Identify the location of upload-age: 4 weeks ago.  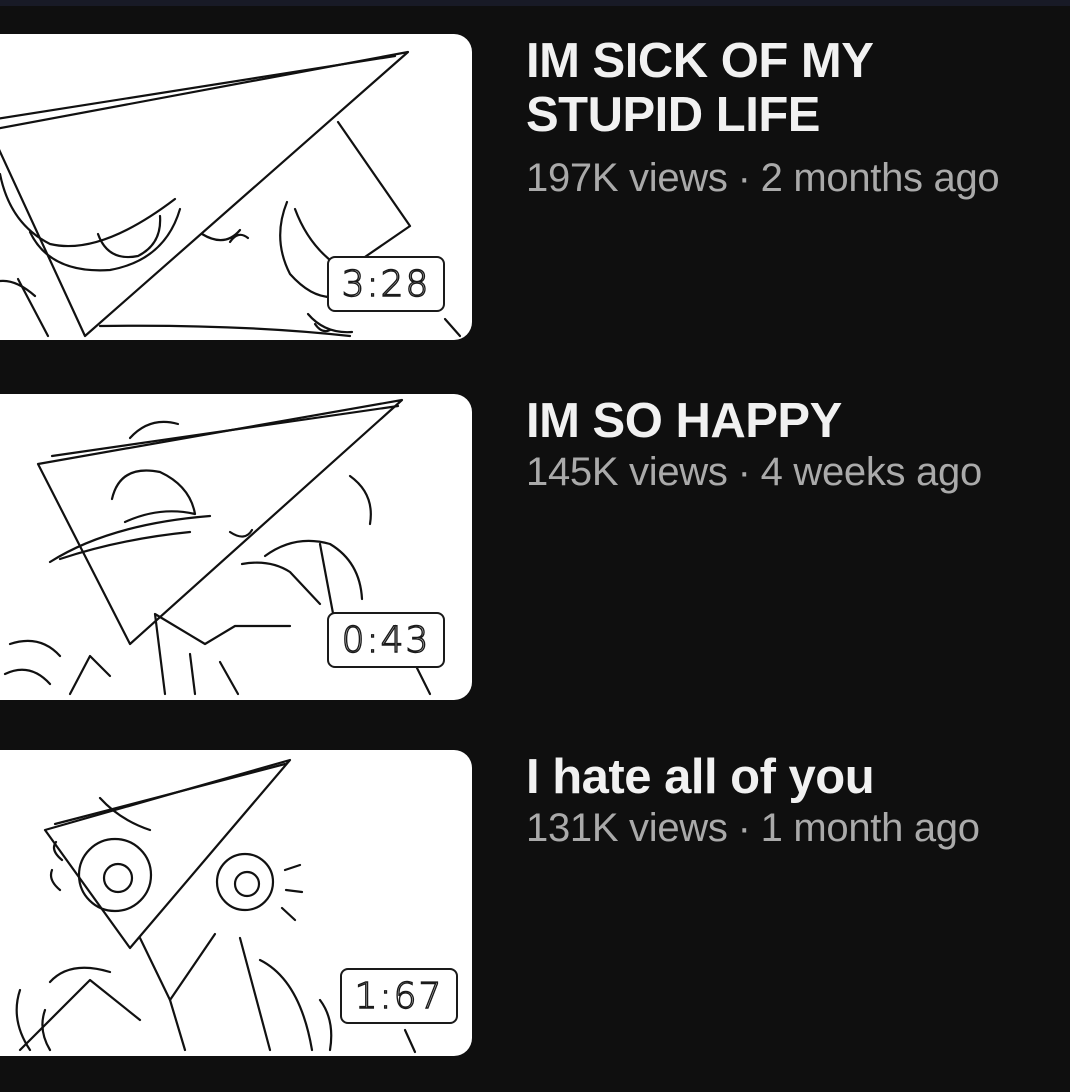
(871, 472).